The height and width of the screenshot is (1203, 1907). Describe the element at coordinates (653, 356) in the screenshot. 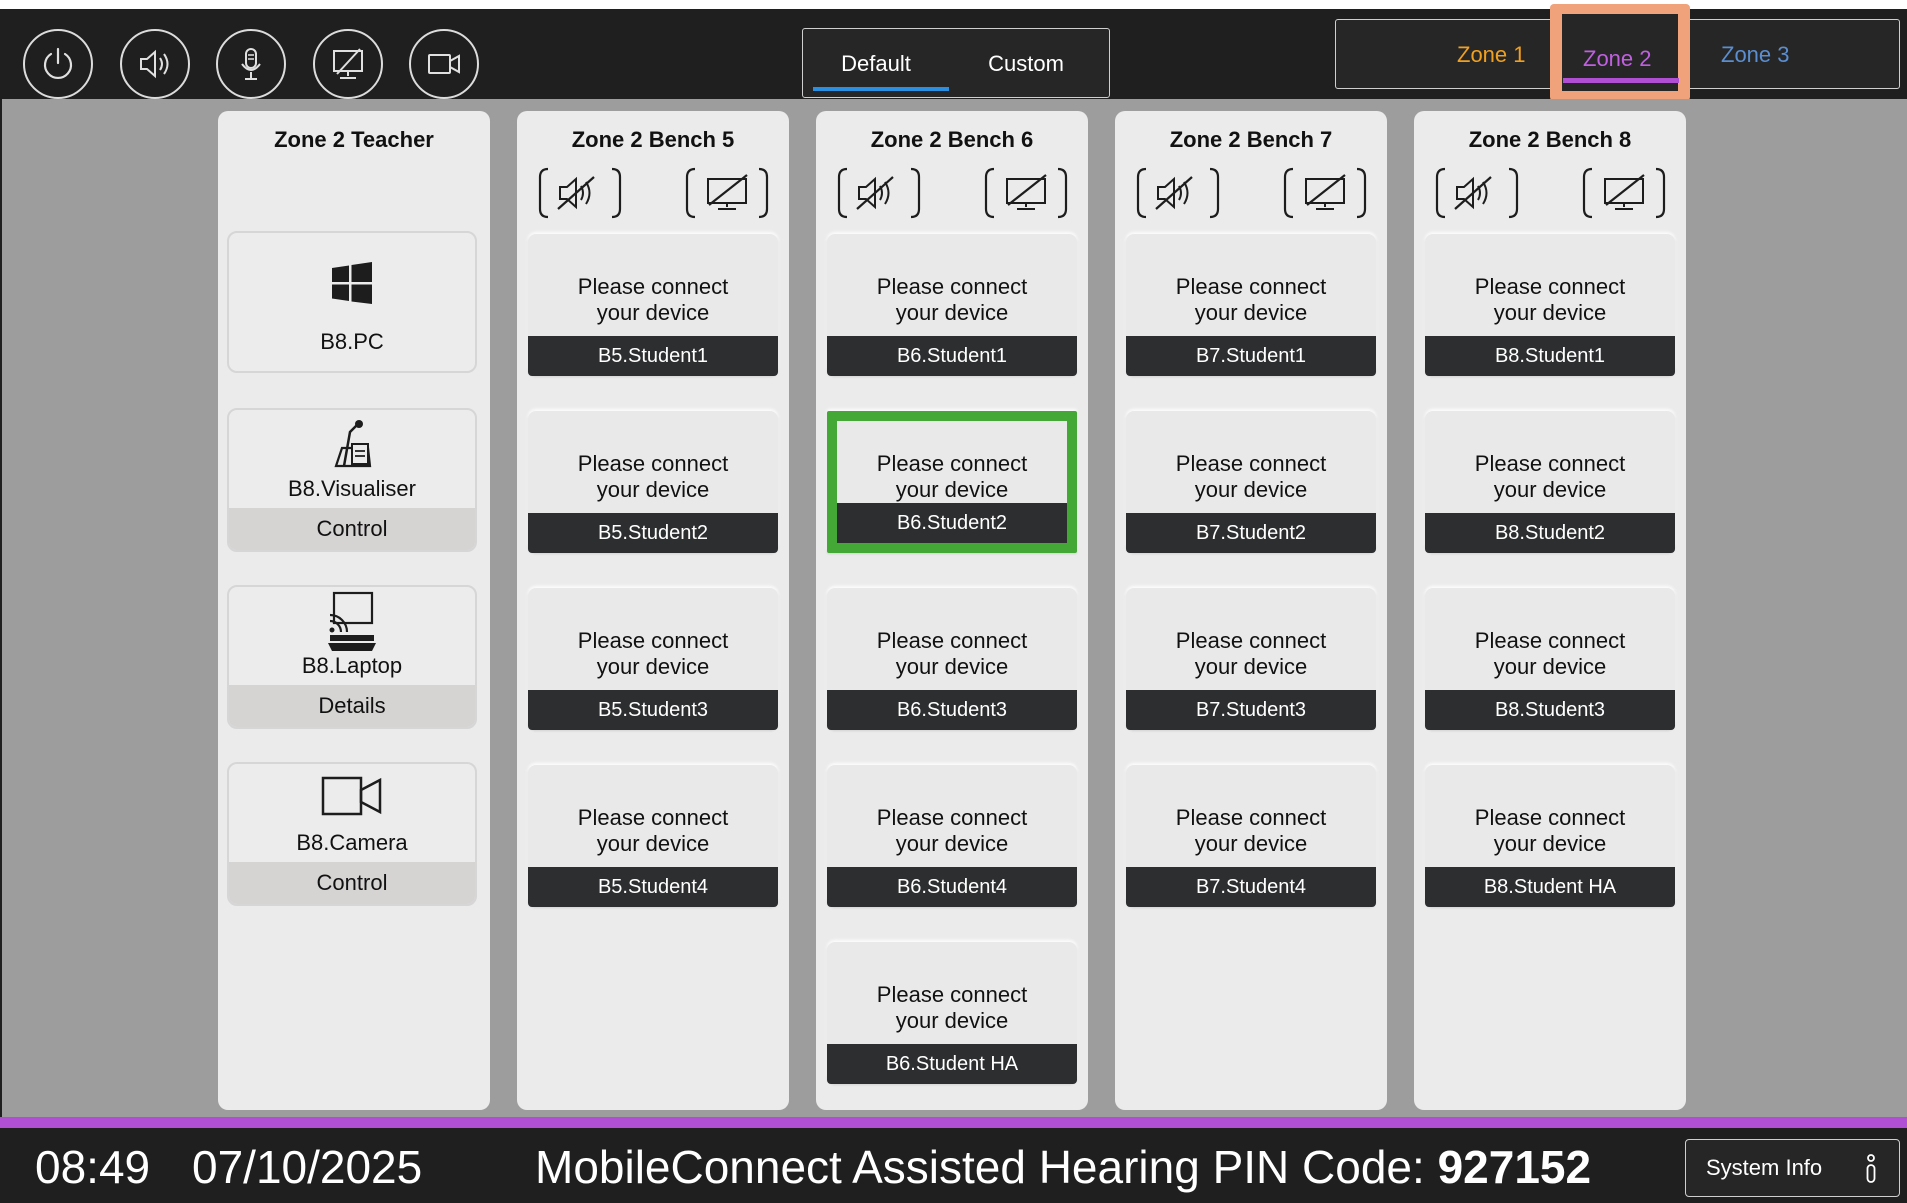

I see `student-label: B5.Student1` at that location.